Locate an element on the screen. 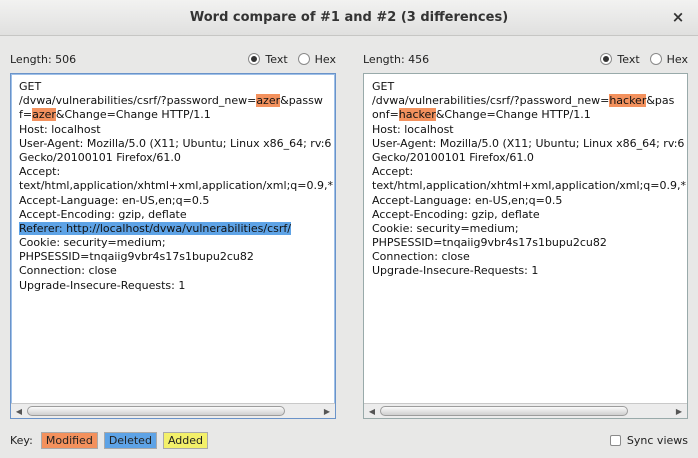 This screenshot has width=698, height=458. right-view-mode: Text Hex is located at coordinates (644, 59).